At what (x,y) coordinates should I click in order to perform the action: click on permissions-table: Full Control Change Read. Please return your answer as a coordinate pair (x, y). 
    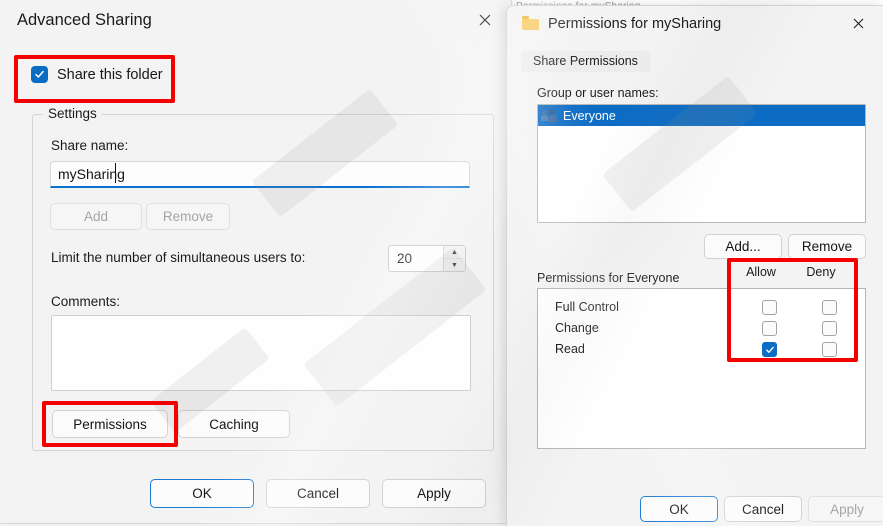
    Looking at the image, I should click on (701, 368).